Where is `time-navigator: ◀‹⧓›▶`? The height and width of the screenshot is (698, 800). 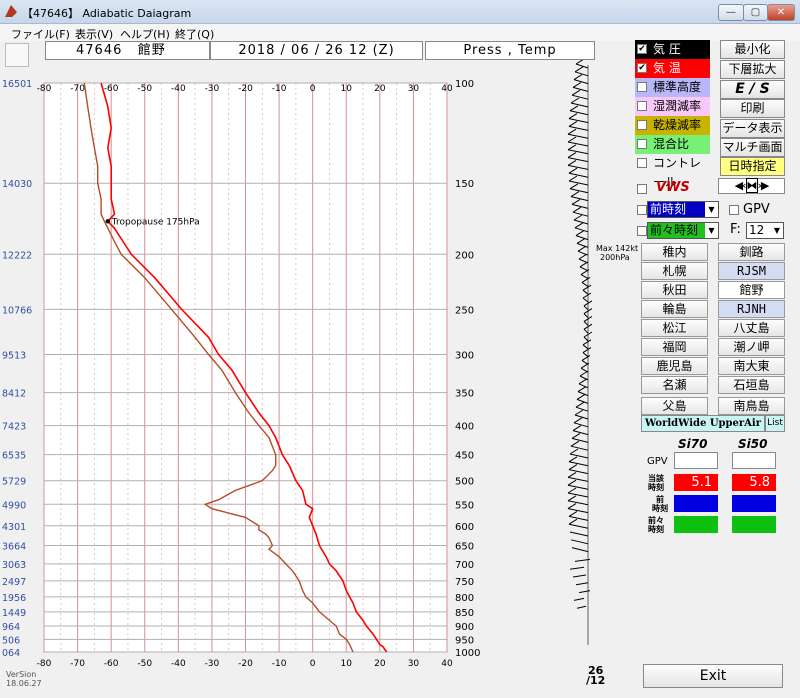 time-navigator: ◀‹⧓›▶ is located at coordinates (751, 186).